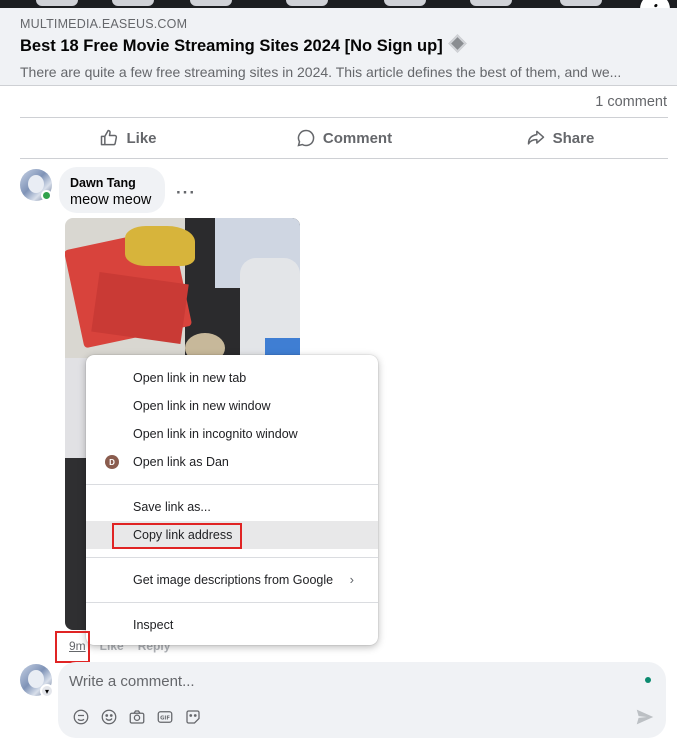  What do you see at coordinates (232, 462) in the screenshot?
I see `menu-open-as-profile: D Open link as Dan` at bounding box center [232, 462].